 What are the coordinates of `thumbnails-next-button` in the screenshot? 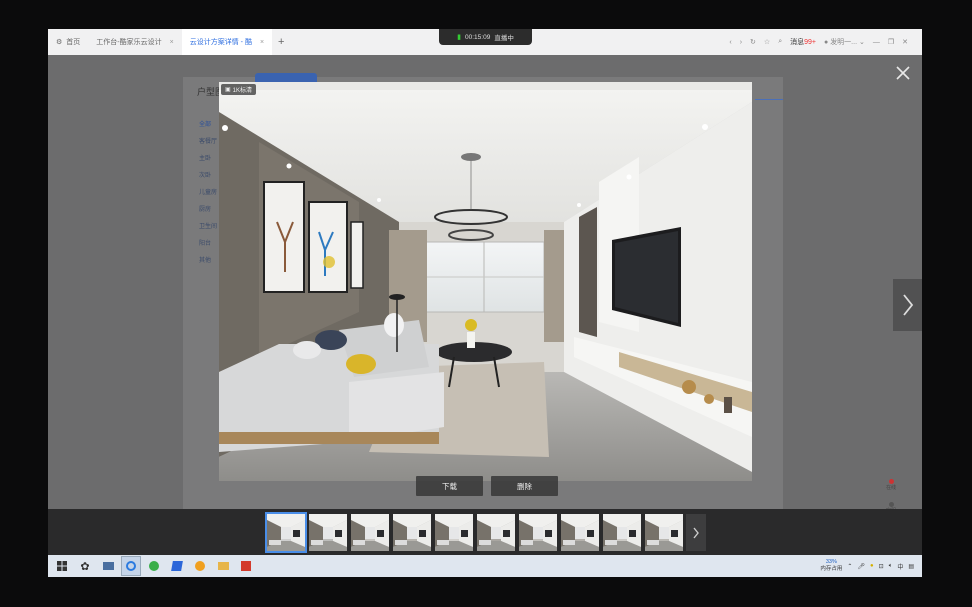 It's located at (696, 532).